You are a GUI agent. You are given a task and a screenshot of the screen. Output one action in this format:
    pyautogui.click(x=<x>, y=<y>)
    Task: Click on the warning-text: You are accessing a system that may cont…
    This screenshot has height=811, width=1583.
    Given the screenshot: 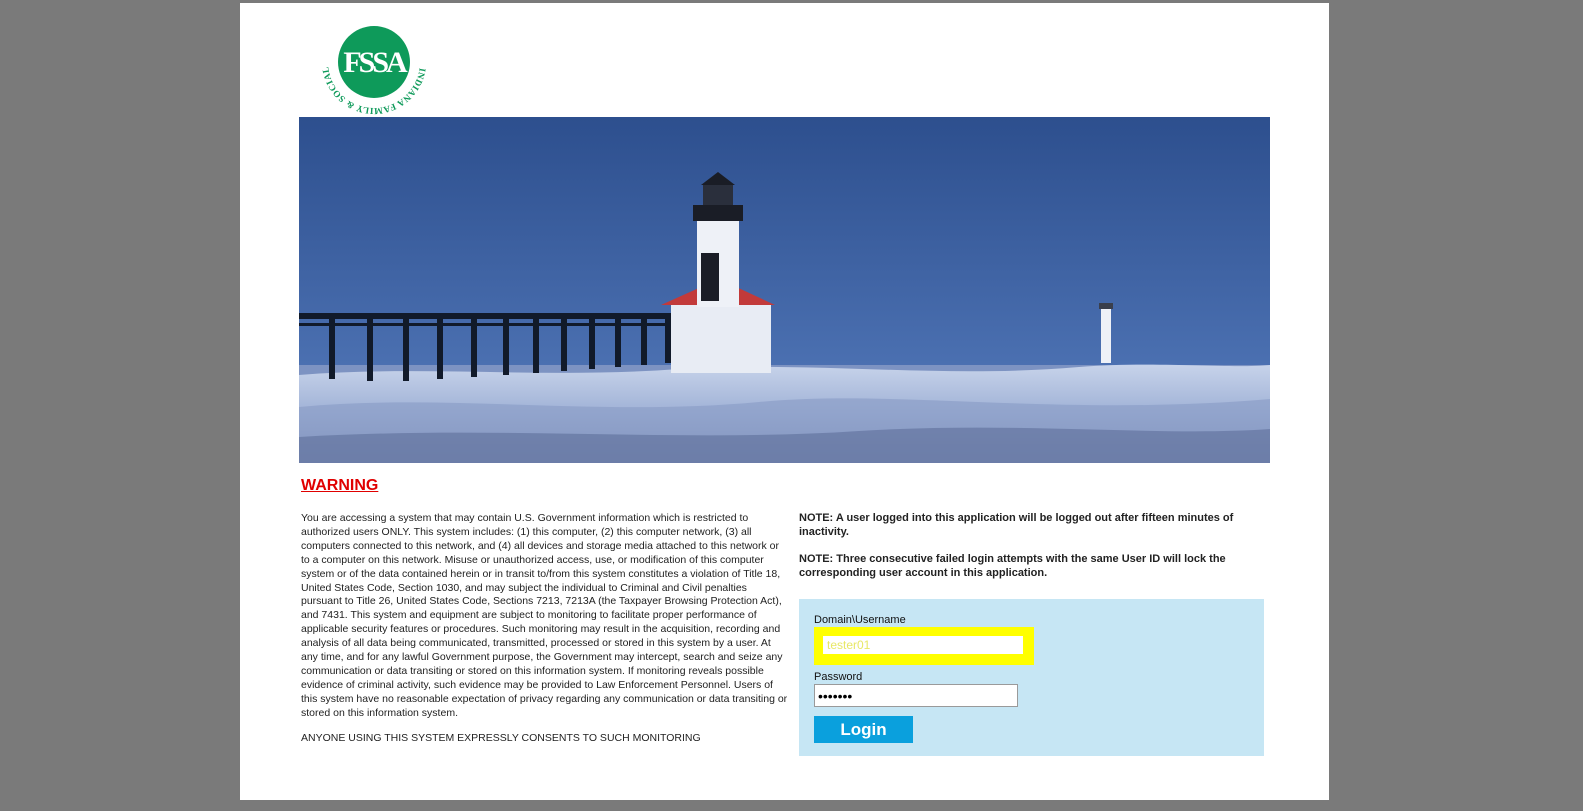 What is the action you would take?
    pyautogui.click(x=544, y=615)
    